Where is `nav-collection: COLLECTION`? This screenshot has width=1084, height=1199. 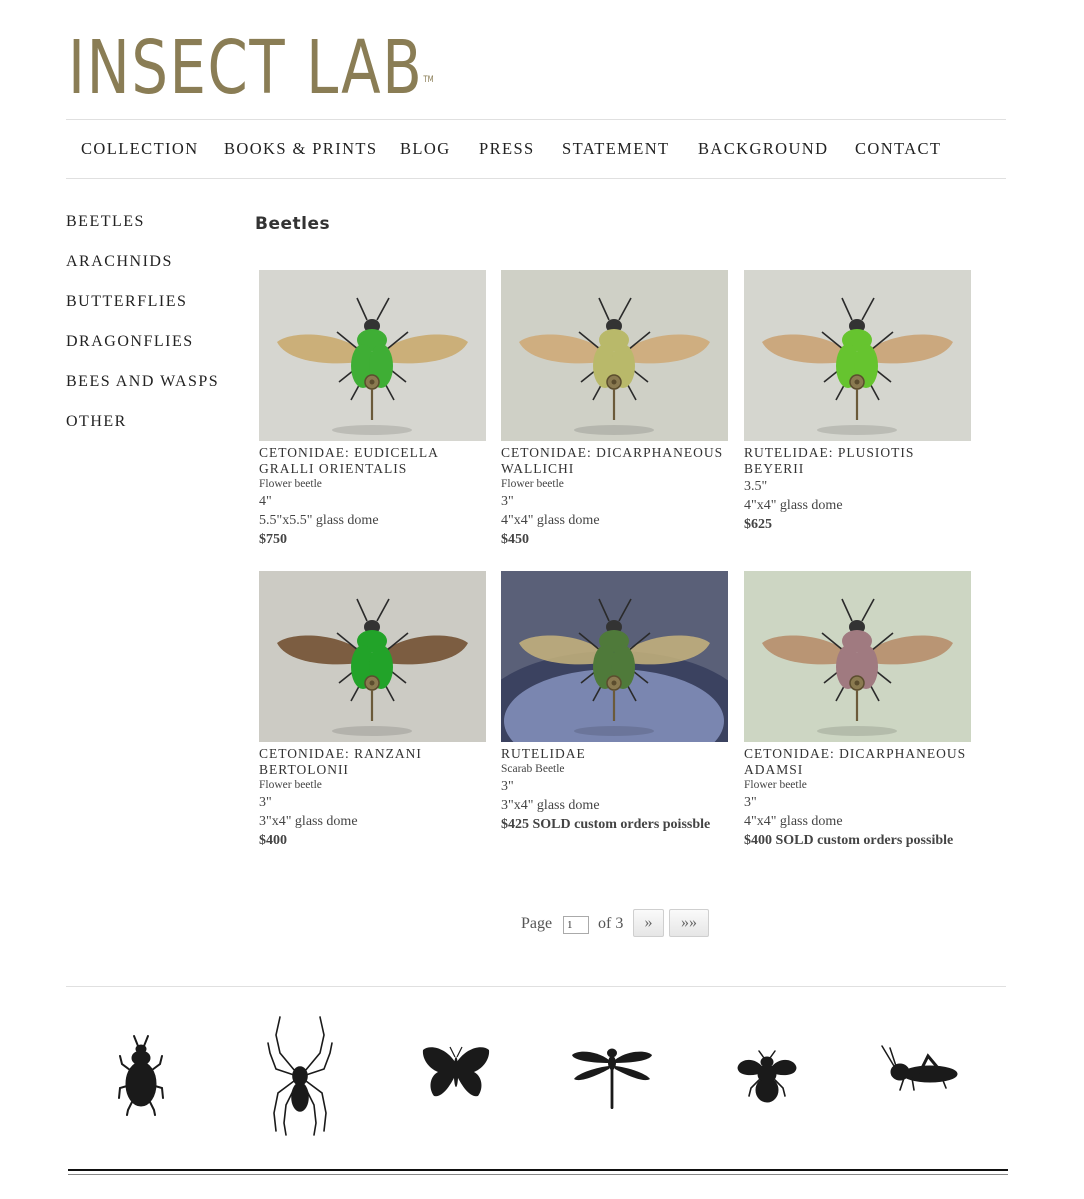 nav-collection: COLLECTION is located at coordinates (140, 149).